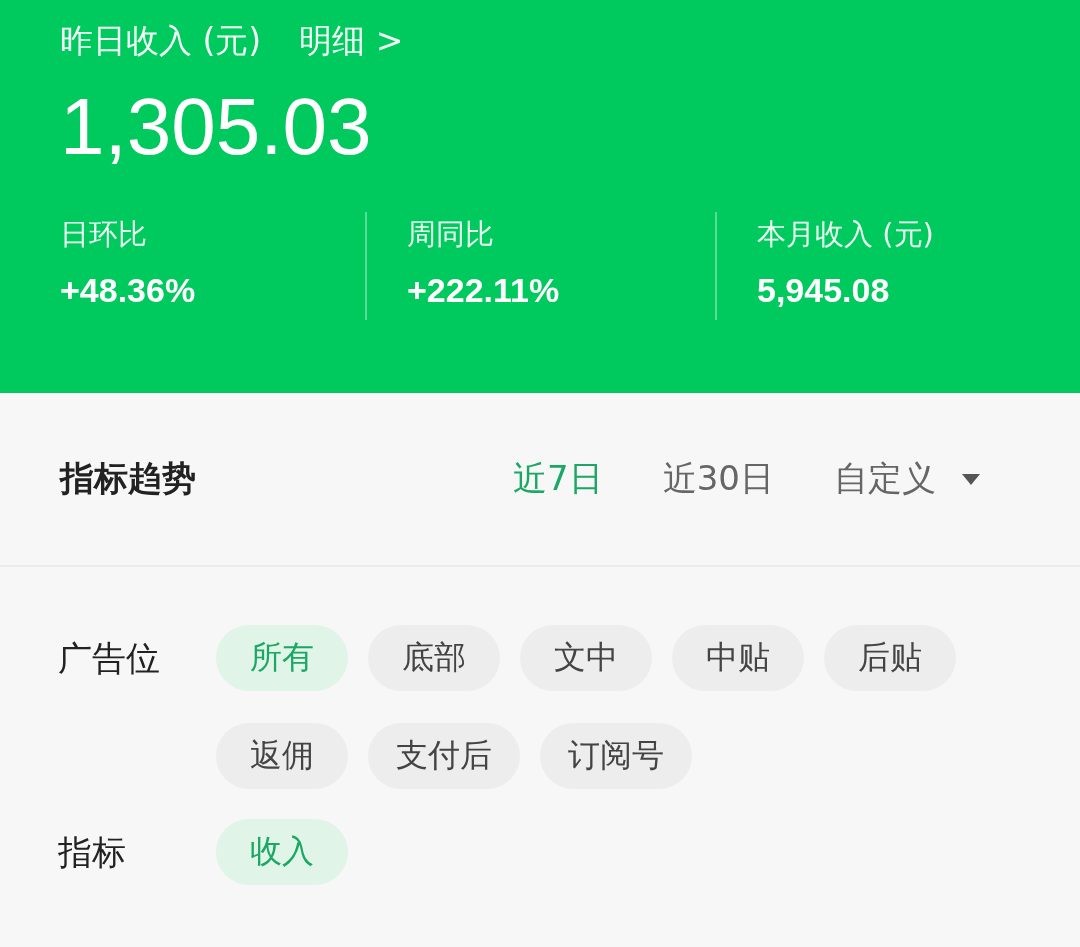 The width and height of the screenshot is (1080, 947). Describe the element at coordinates (434, 658) in the screenshot. I see `filter-chip: 底部` at that location.